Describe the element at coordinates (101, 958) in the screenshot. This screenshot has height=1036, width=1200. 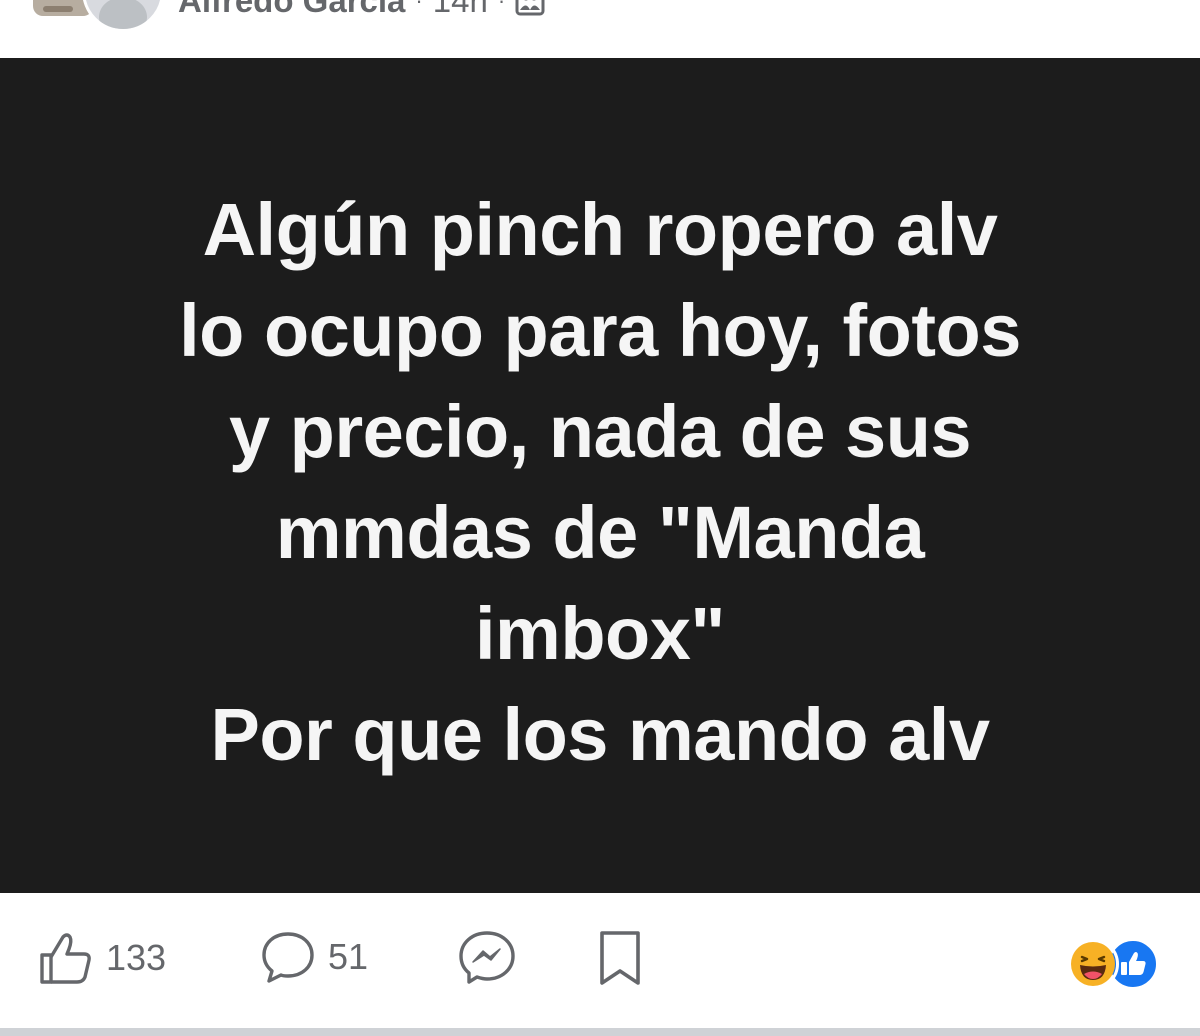
I see `like-button: 133` at that location.